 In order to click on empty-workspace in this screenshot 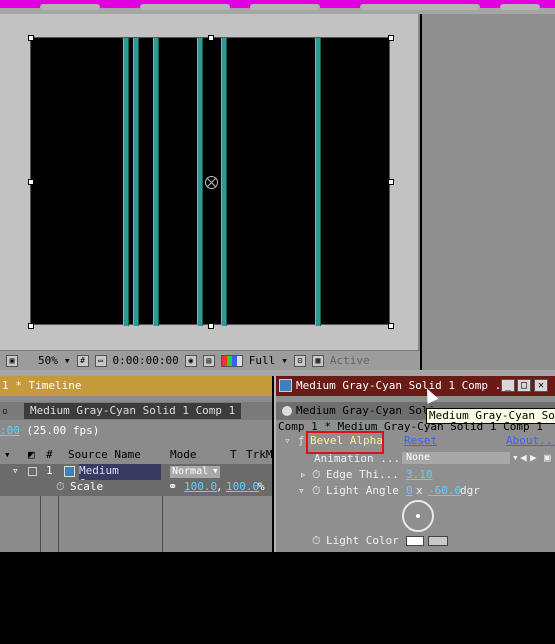, I will do `click(488, 192)`.